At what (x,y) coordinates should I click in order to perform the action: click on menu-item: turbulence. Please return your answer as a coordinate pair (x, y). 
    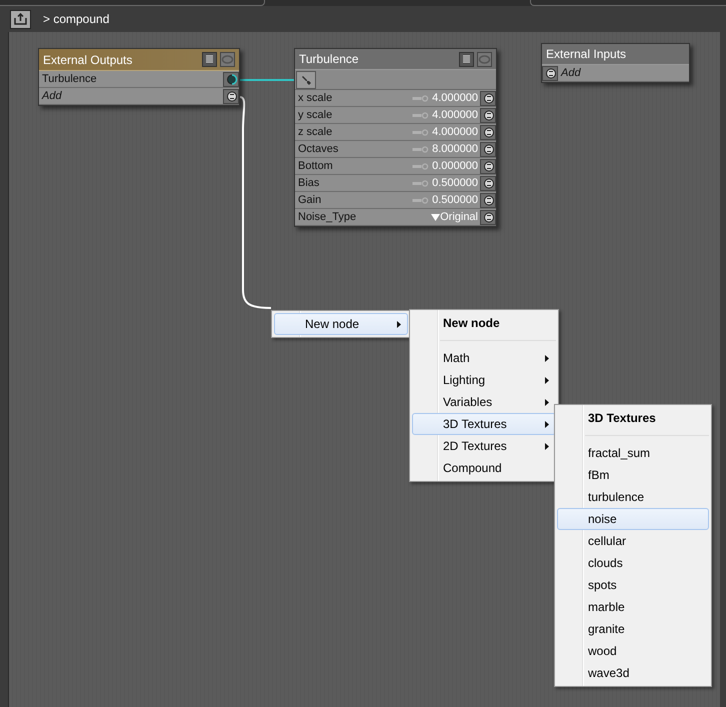
    Looking at the image, I should click on (633, 497).